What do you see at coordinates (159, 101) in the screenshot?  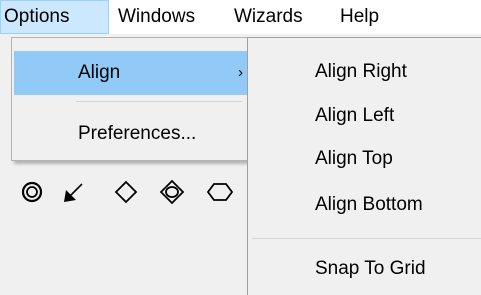 I see `menu-separator` at bounding box center [159, 101].